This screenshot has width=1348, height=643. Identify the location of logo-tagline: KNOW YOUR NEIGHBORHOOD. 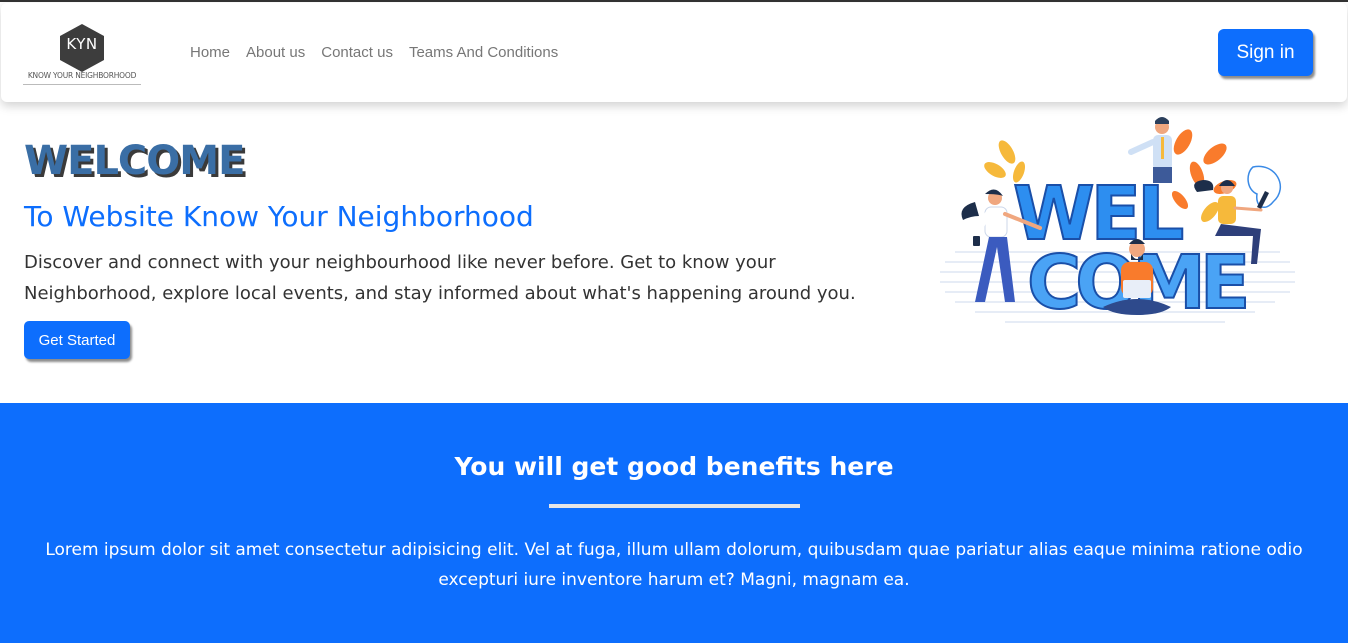
(82, 75).